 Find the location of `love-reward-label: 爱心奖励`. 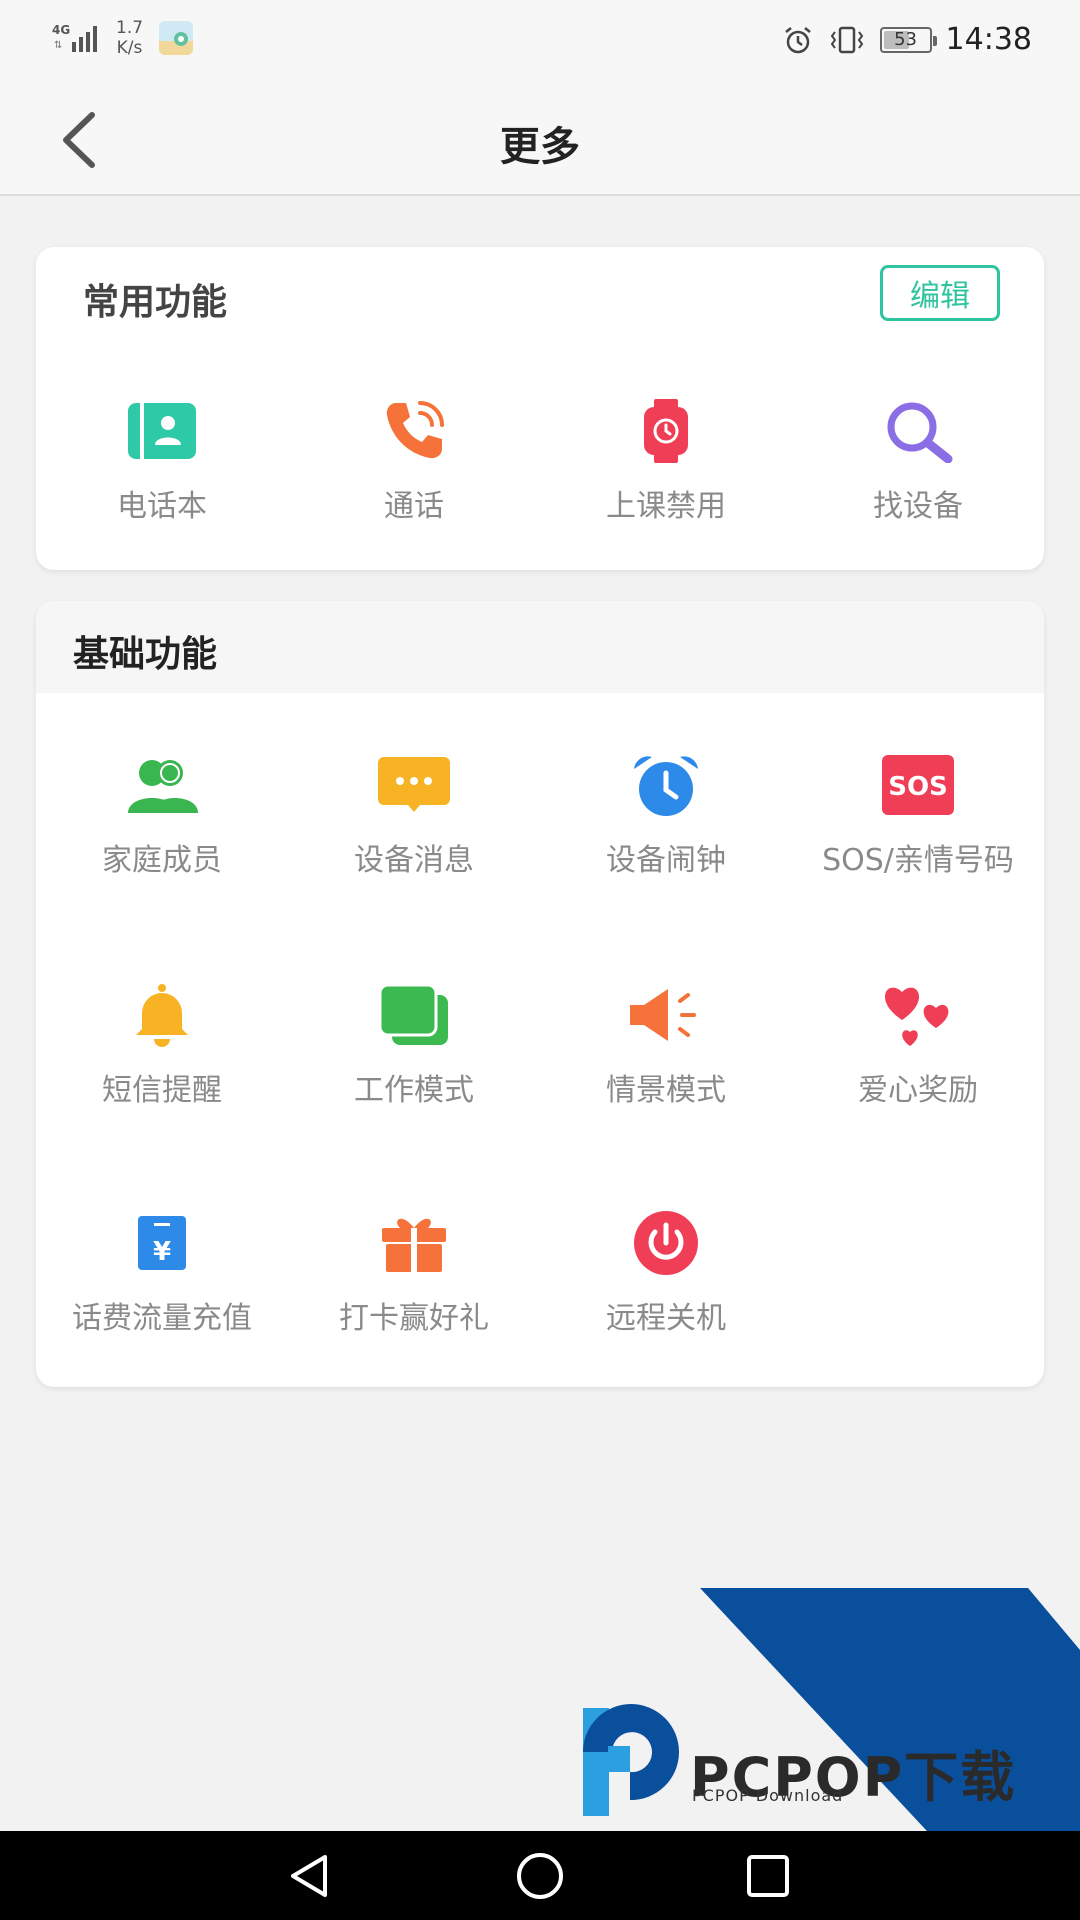

love-reward-label: 爱心奖励 is located at coordinates (918, 1090).